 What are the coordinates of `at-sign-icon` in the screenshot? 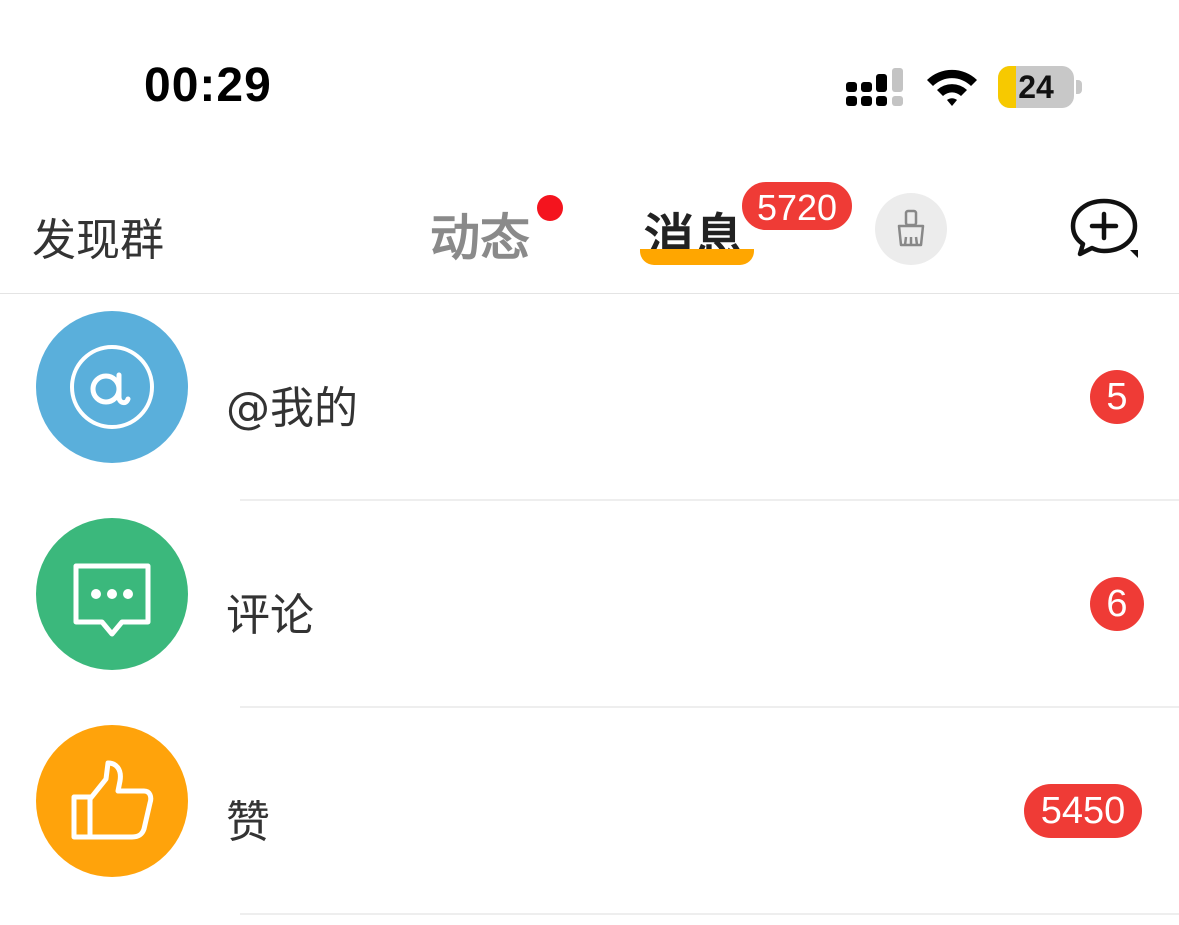 It's located at (112, 387).